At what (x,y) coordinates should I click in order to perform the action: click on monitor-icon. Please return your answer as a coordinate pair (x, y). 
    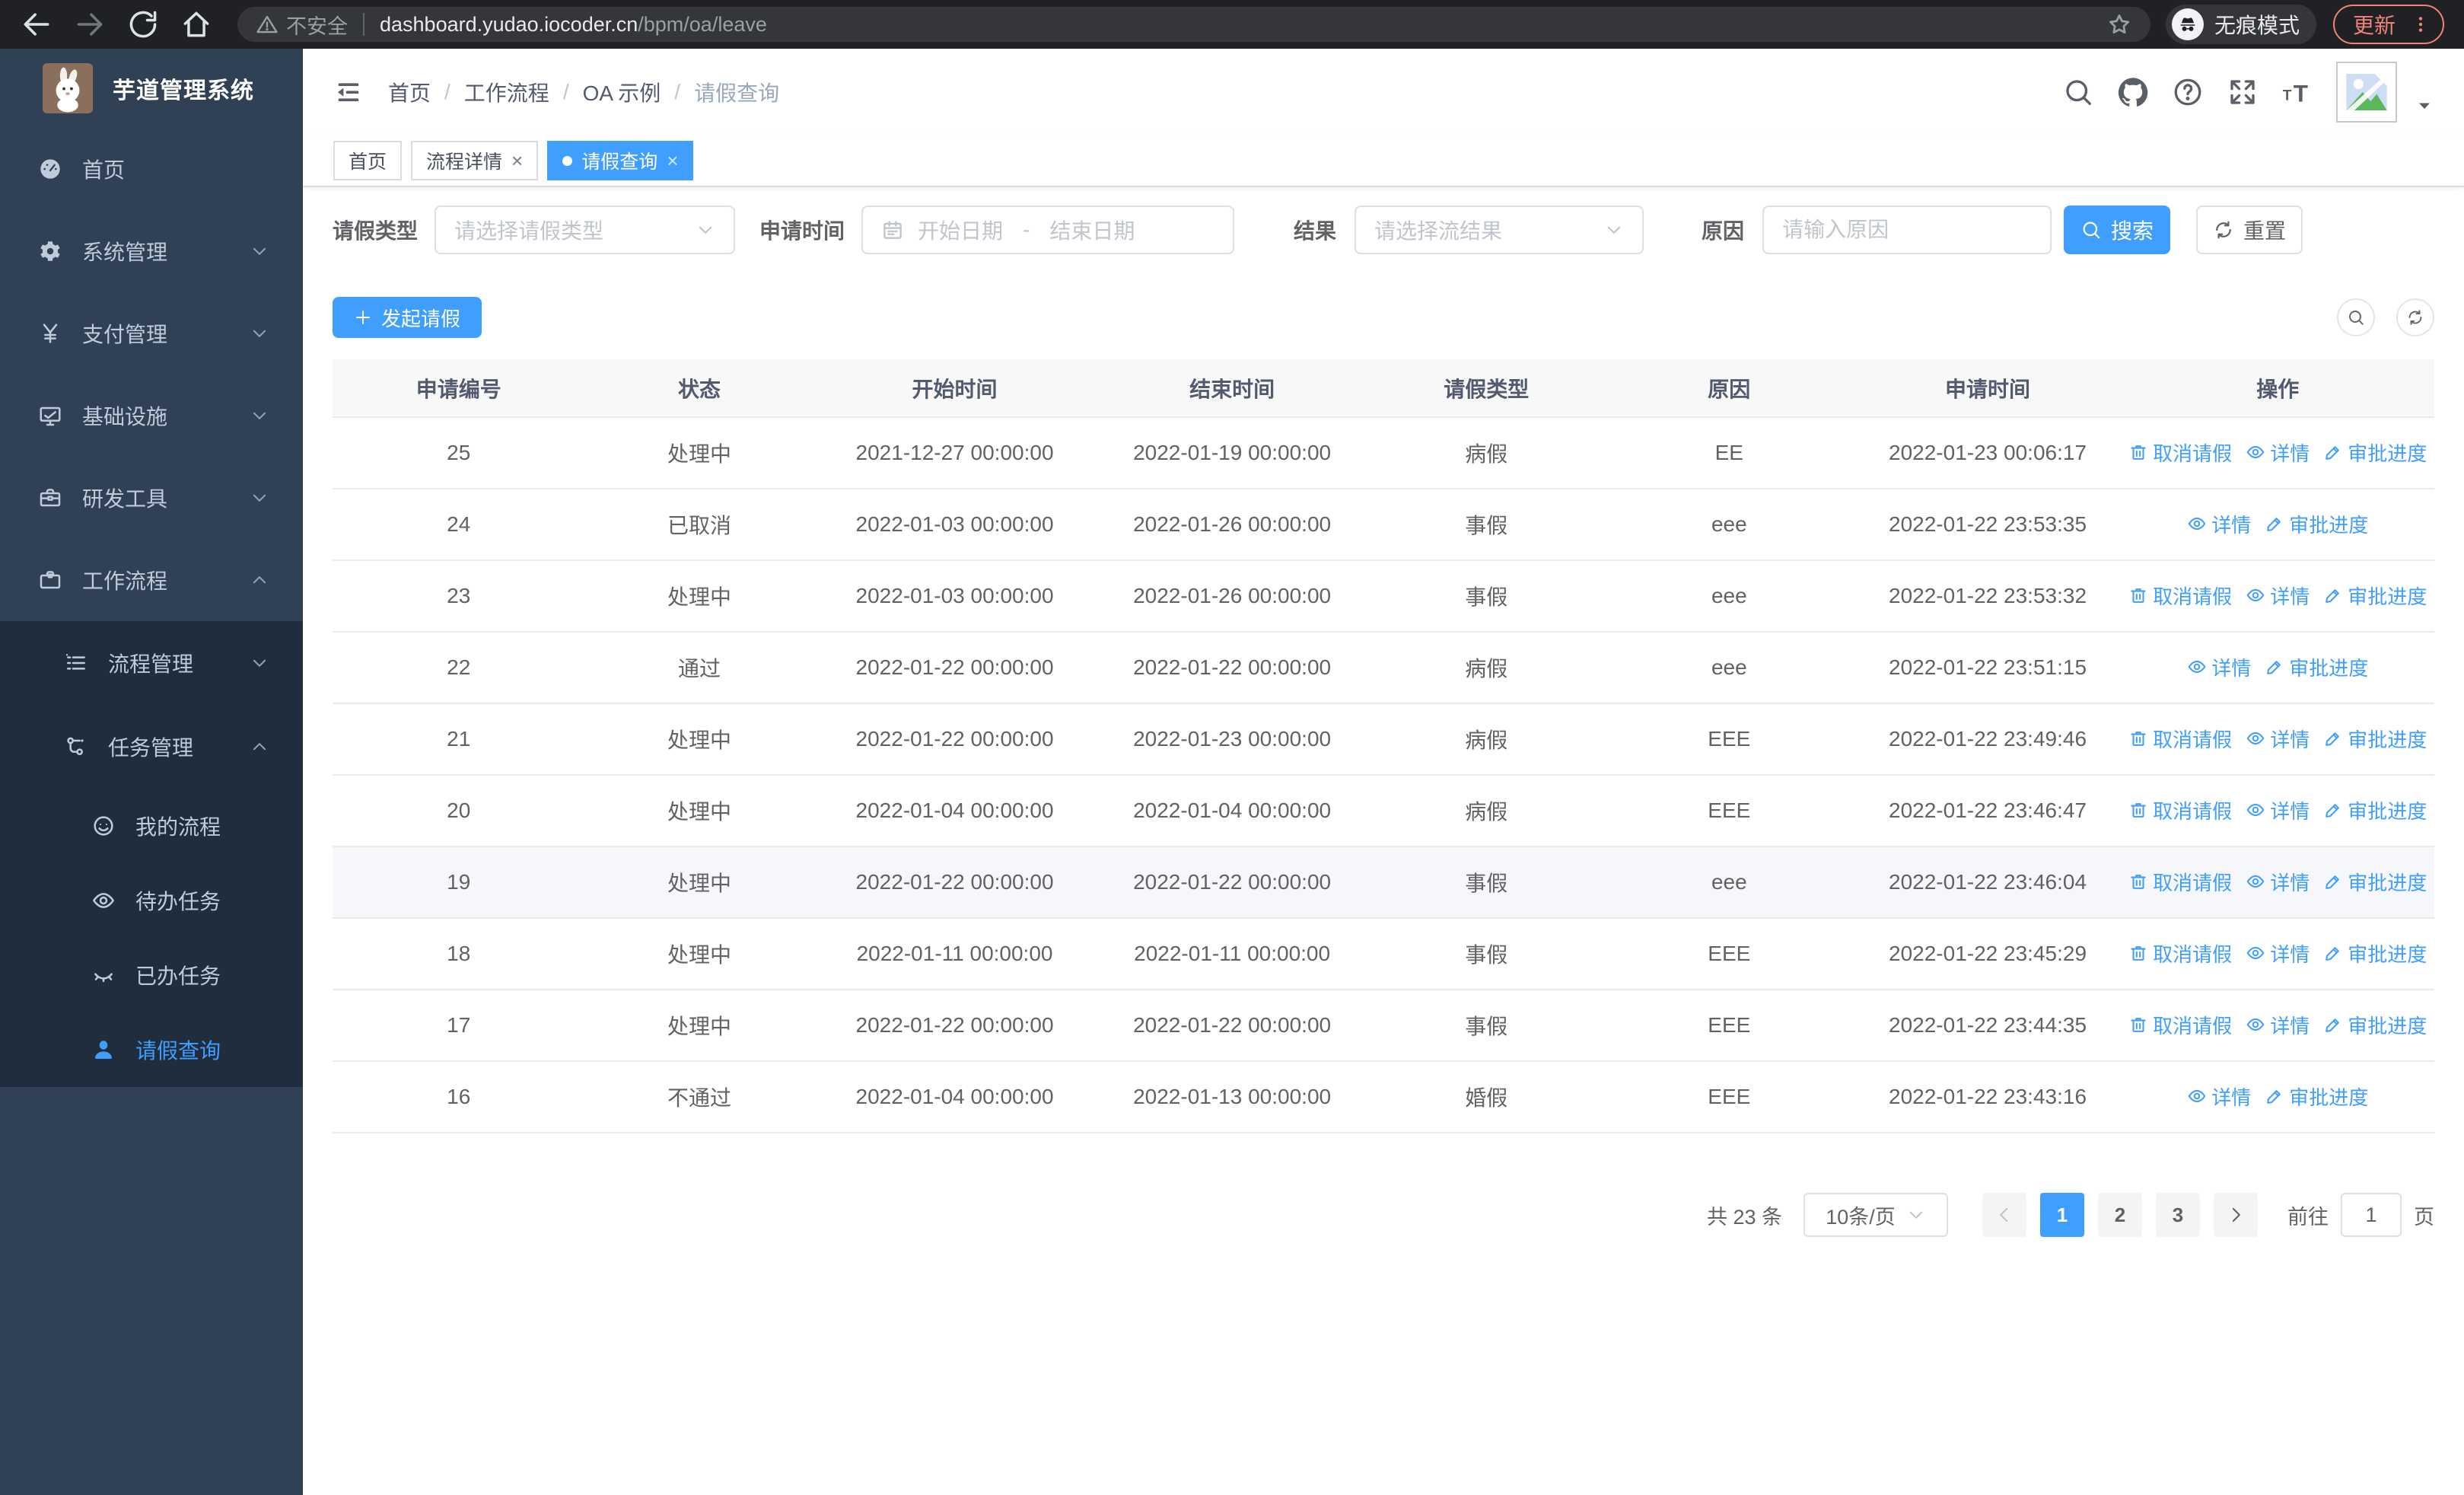
    Looking at the image, I should click on (50, 415).